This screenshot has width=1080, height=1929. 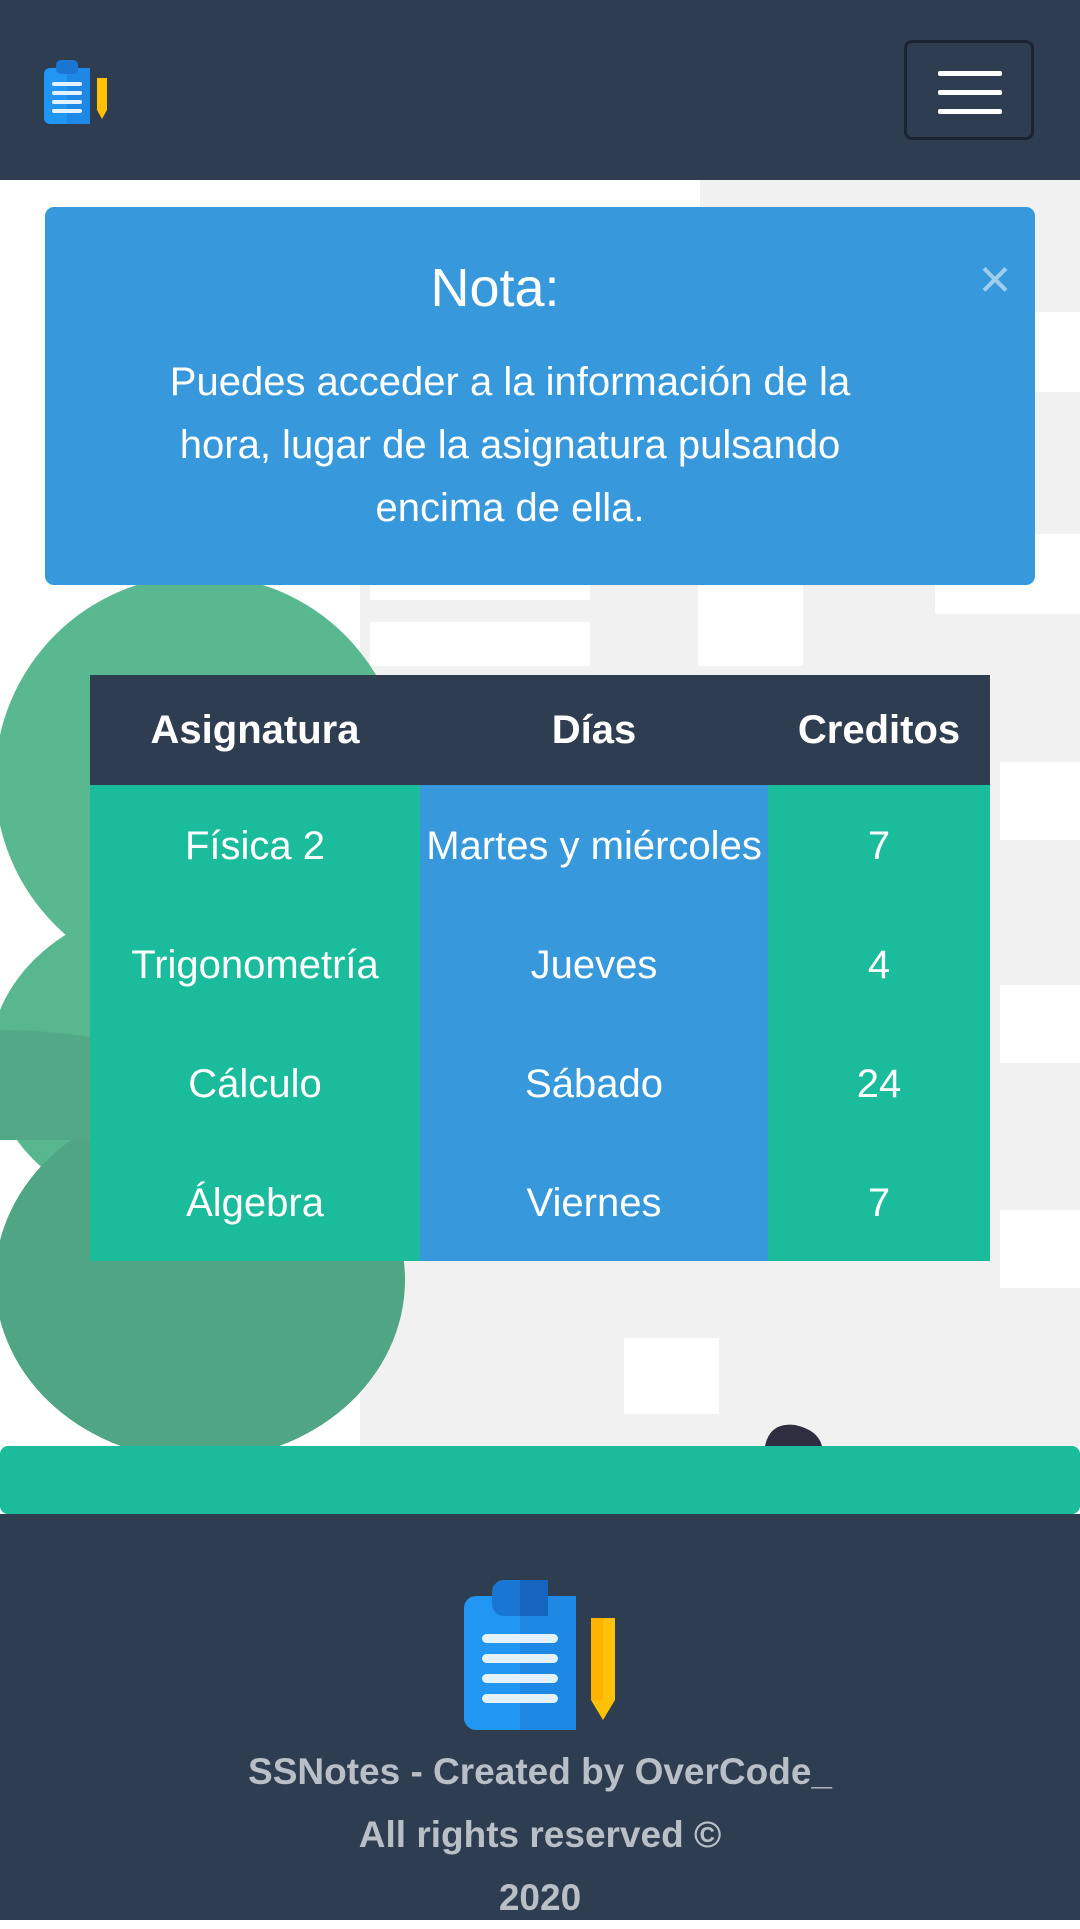 I want to click on cell-creditos: 24, so click(x=879, y=1082).